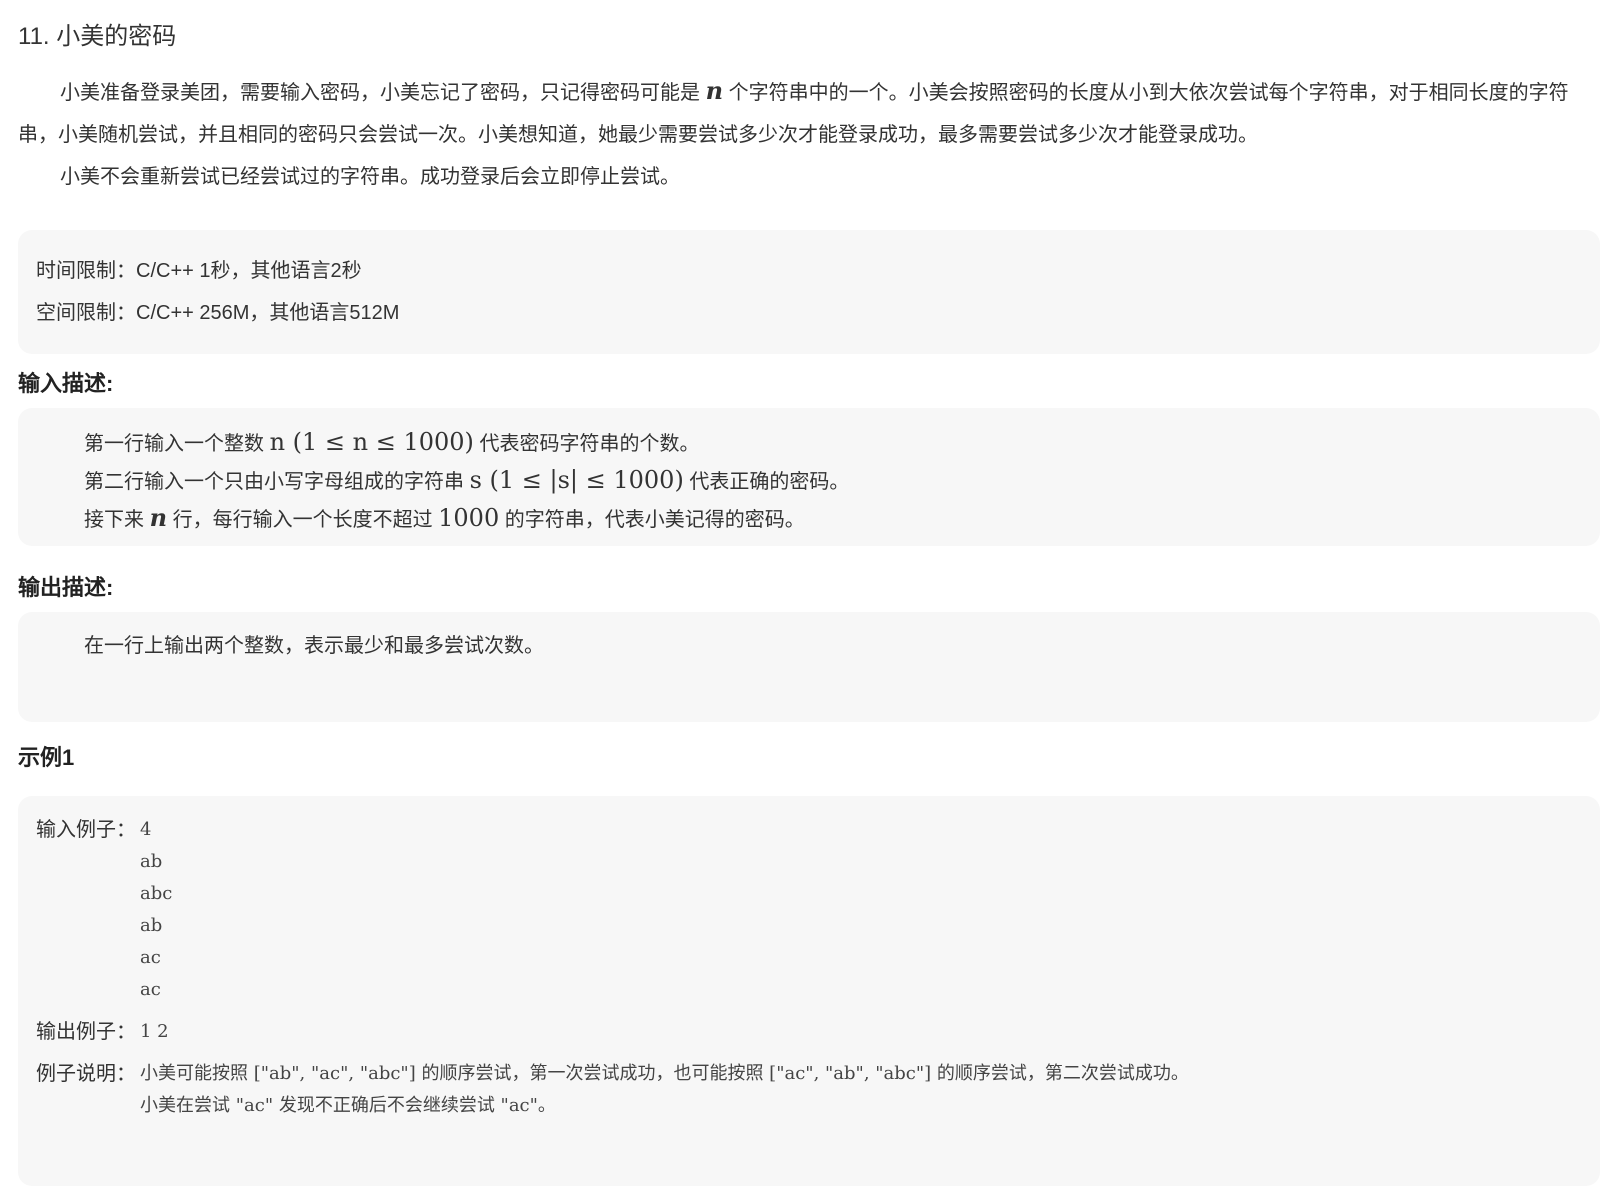 This screenshot has height=1196, width=1616. What do you see at coordinates (769, 482) in the screenshot?
I see `input-line-2-text-b: 代表正确的密码。` at bounding box center [769, 482].